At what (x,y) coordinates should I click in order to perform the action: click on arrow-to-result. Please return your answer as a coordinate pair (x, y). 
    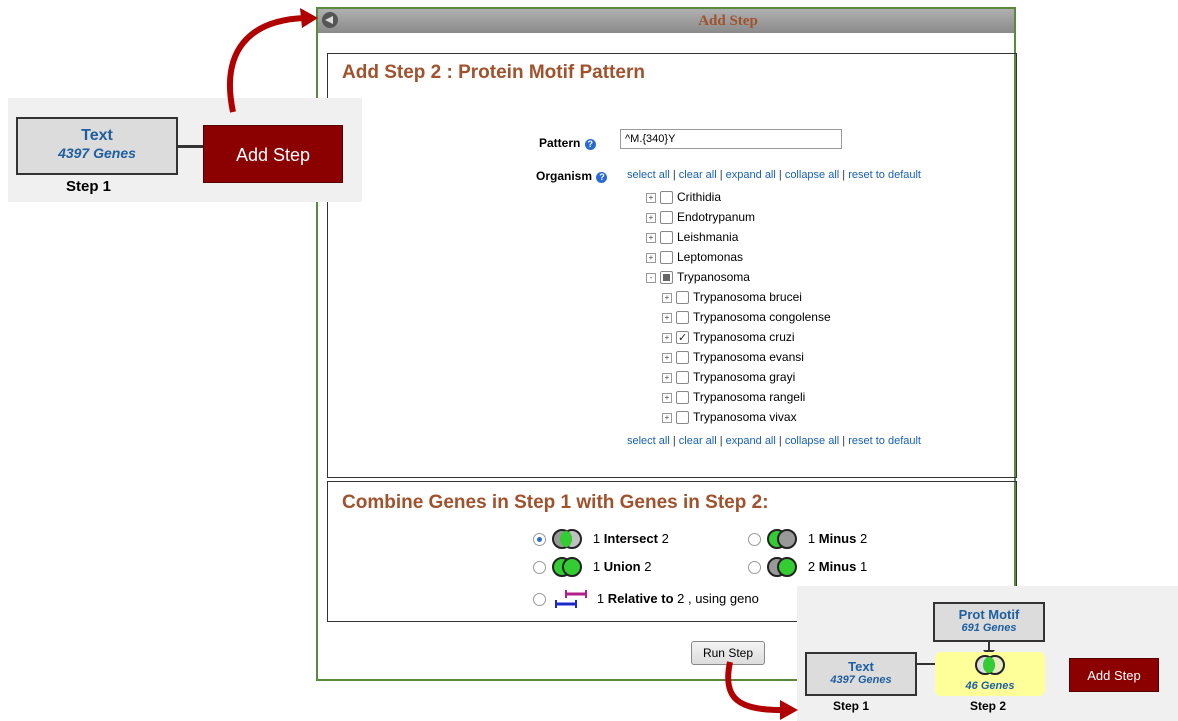
    Looking at the image, I should click on (754, 687).